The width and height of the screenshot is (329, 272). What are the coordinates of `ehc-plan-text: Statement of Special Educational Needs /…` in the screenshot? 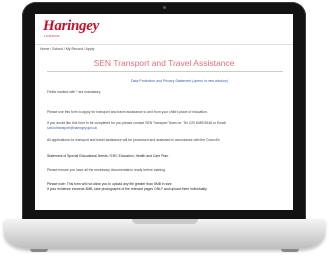 It's located at (108, 156).